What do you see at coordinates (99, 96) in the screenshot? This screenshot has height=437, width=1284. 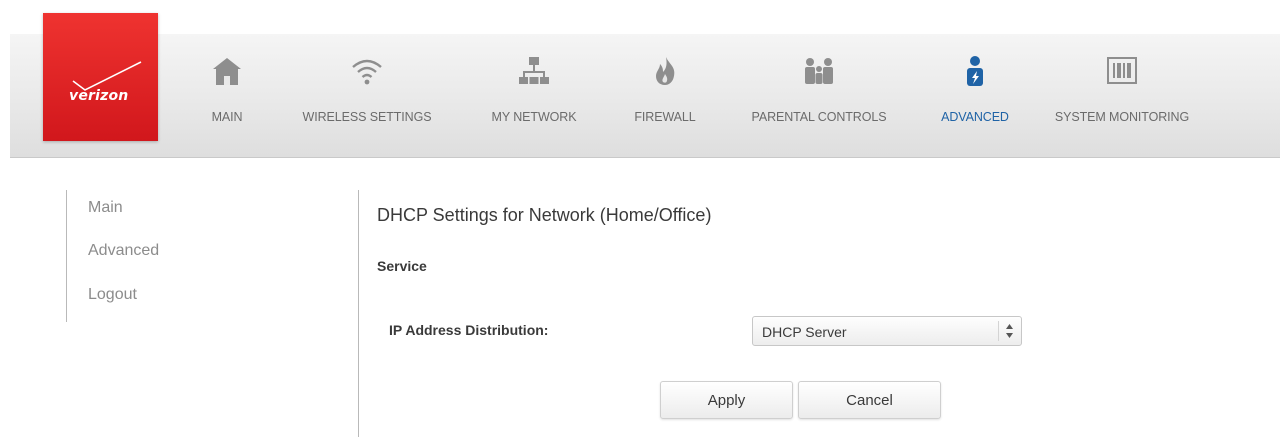 I see `logo-text: verizon` at bounding box center [99, 96].